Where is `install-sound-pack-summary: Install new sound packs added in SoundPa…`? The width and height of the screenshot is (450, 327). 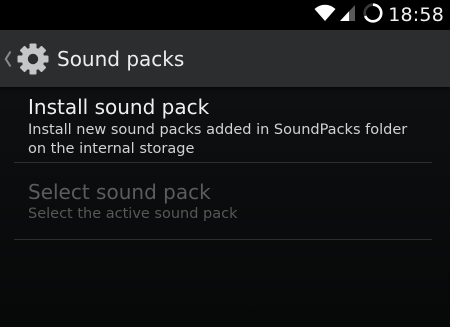 install-sound-pack-summary: Install new sound packs added in SoundPa… is located at coordinates (218, 139).